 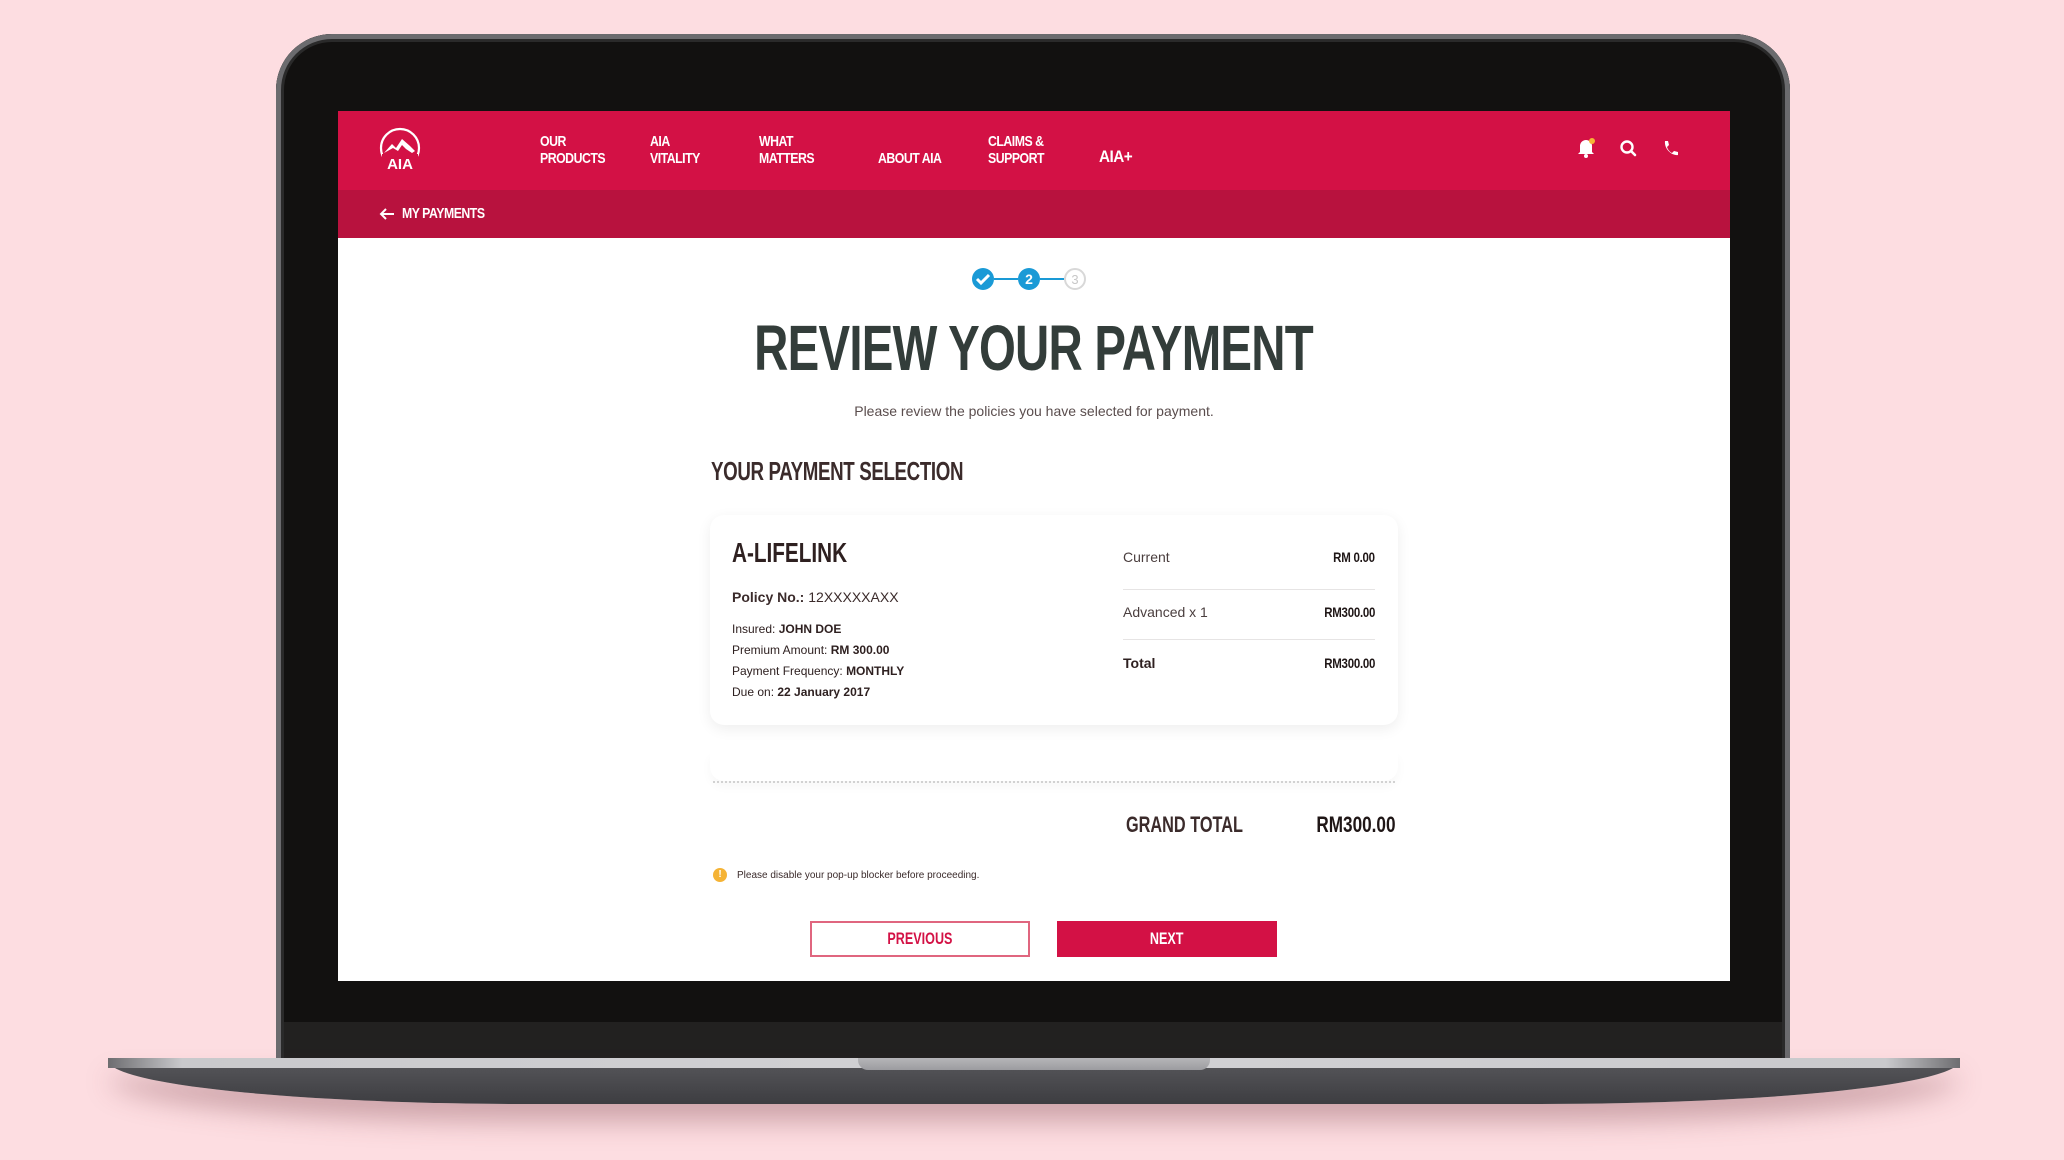 What do you see at coordinates (1054, 766) in the screenshot?
I see `card-underlay` at bounding box center [1054, 766].